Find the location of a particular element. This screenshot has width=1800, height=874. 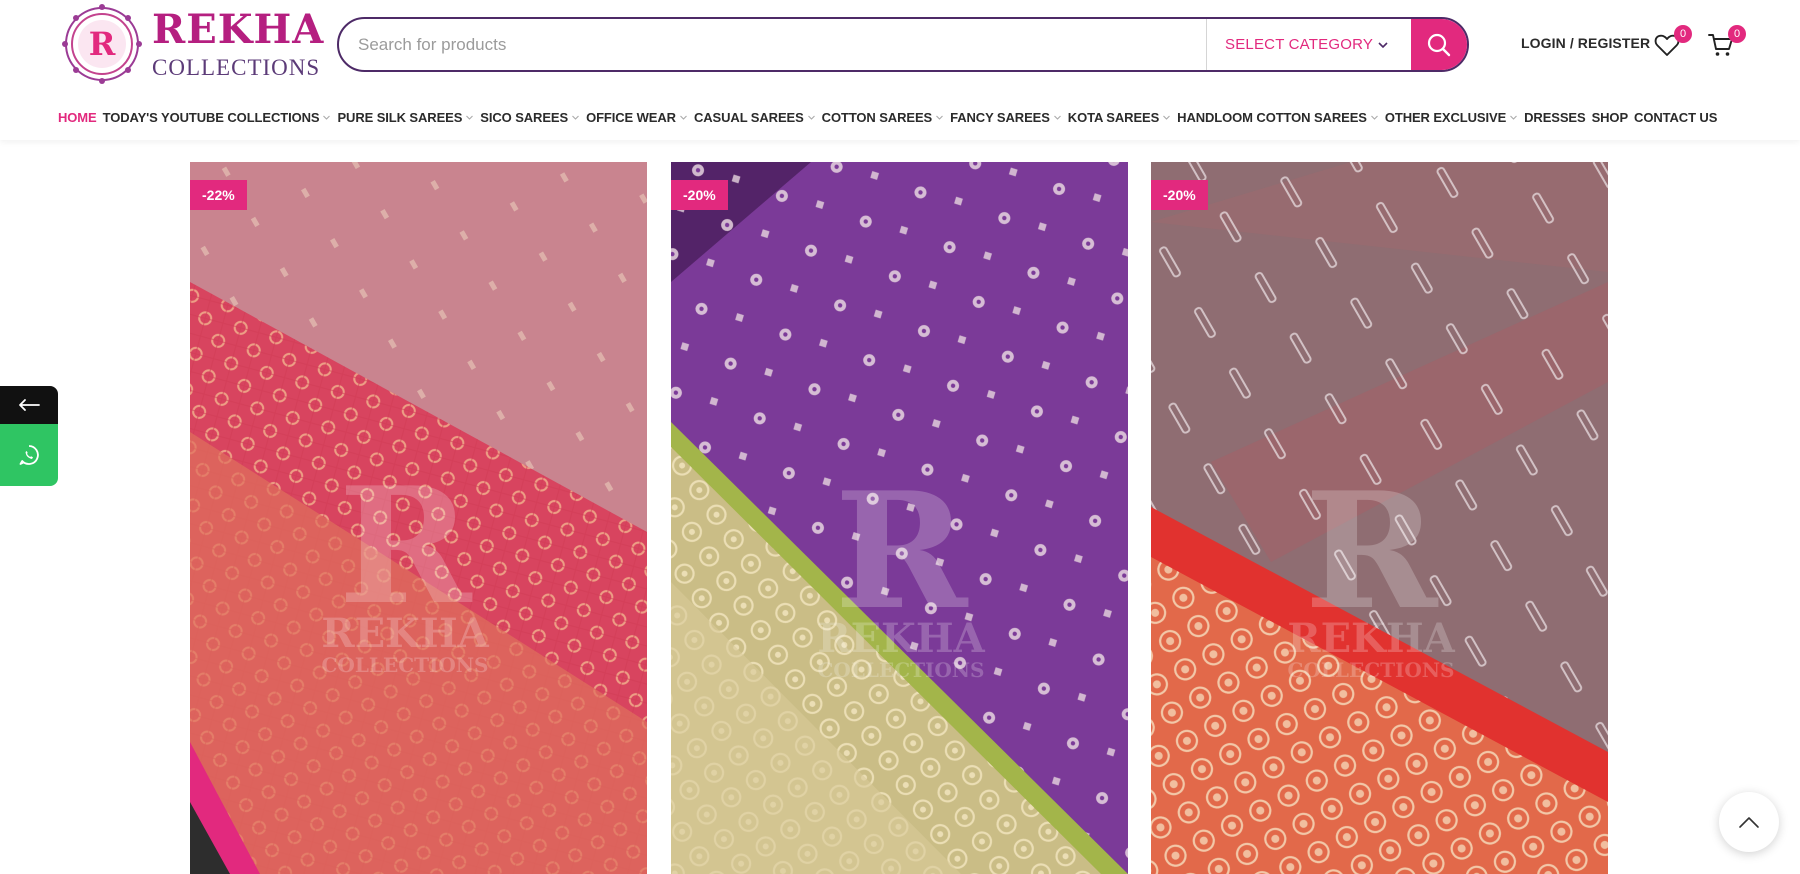

search-icon is located at coordinates (1439, 44).